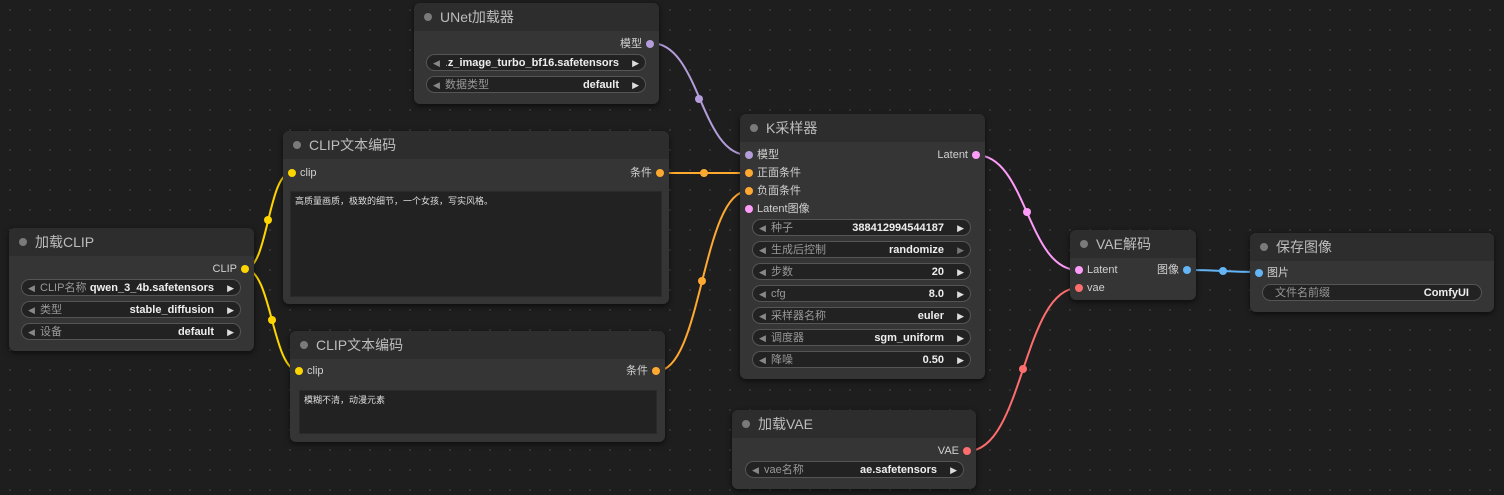 This screenshot has height=495, width=1504. I want to click on widget-device: ◀ 设备 default ▶, so click(131, 331).